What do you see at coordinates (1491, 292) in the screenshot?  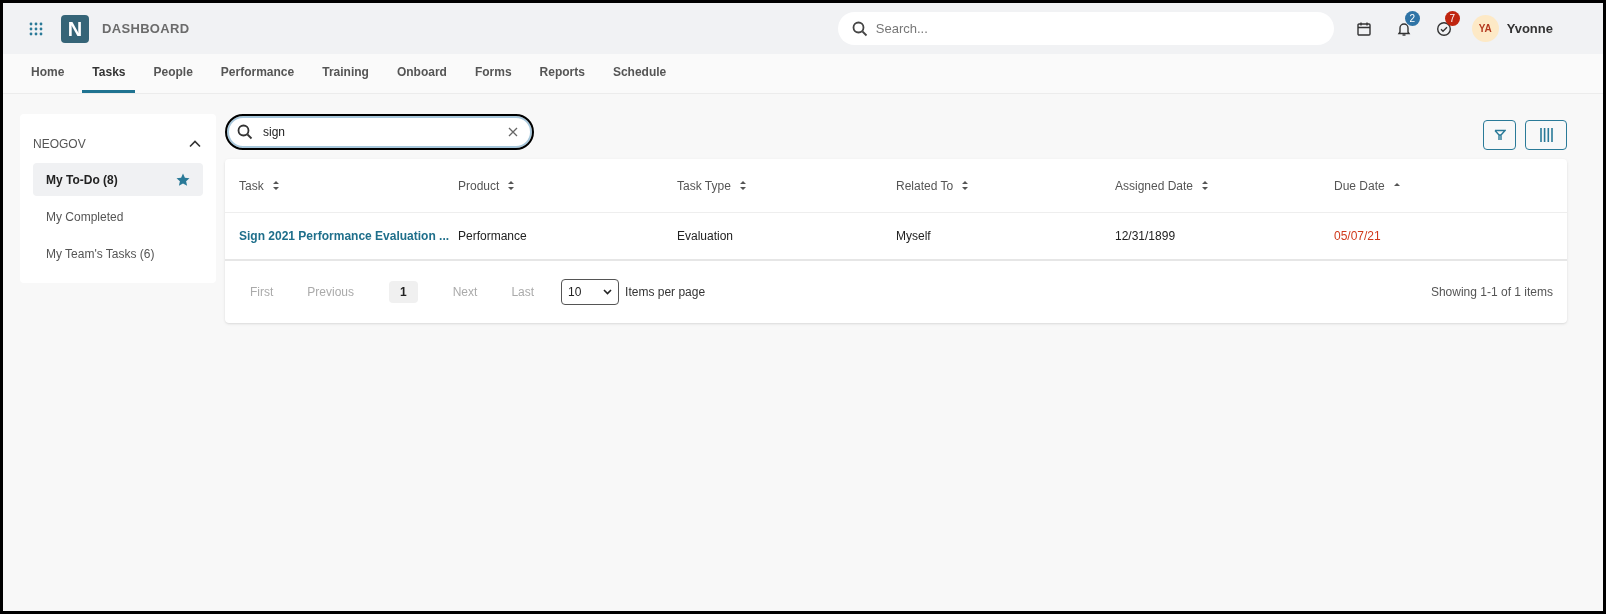 I see `pagination-summary: Showing 1-1 of 1 items` at bounding box center [1491, 292].